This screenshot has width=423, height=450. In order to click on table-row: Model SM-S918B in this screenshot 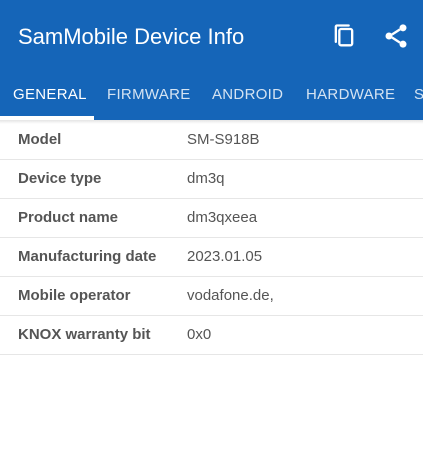, I will do `click(211, 140)`.